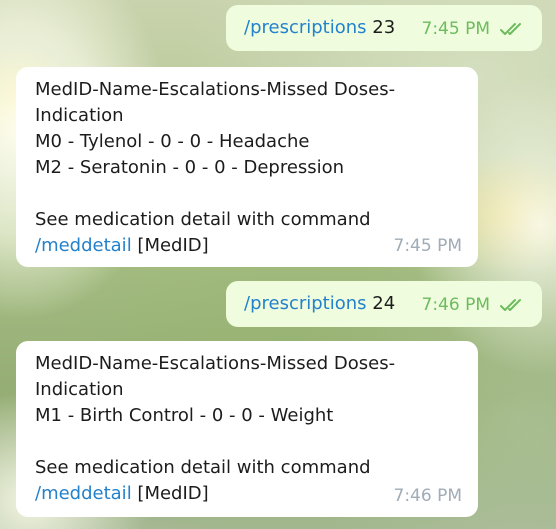 The image size is (556, 529). What do you see at coordinates (184, 415) in the screenshot?
I see `message-line: M1 - Birth Control - 0 - 0 - Weight` at bounding box center [184, 415].